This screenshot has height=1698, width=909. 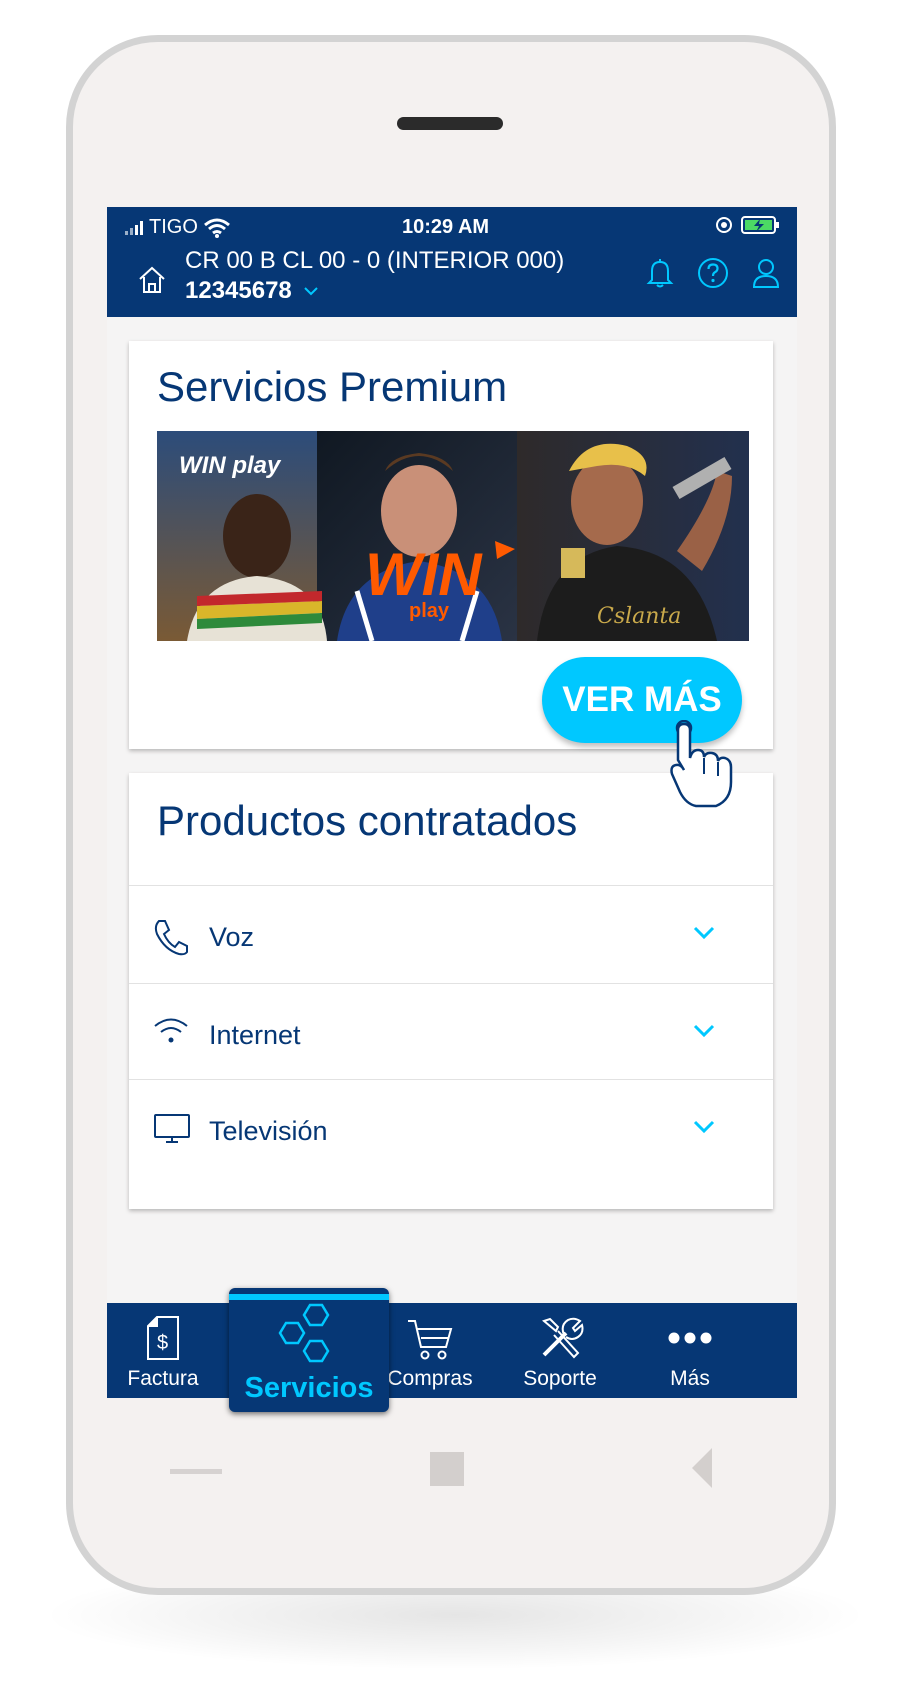 I want to click on carrier-indicator: TIGO, so click(x=177, y=227).